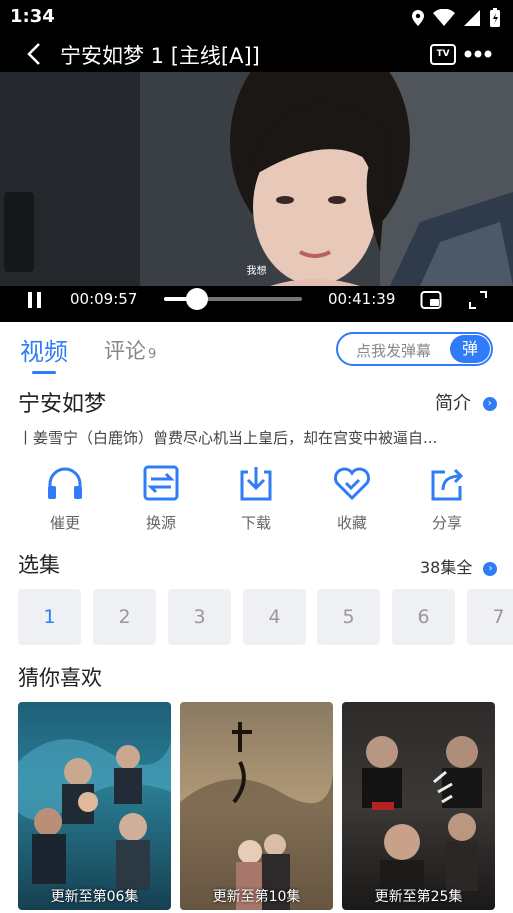 Image resolution: width=513 pixels, height=913 pixels. I want to click on episode-item: 1, so click(49, 617).